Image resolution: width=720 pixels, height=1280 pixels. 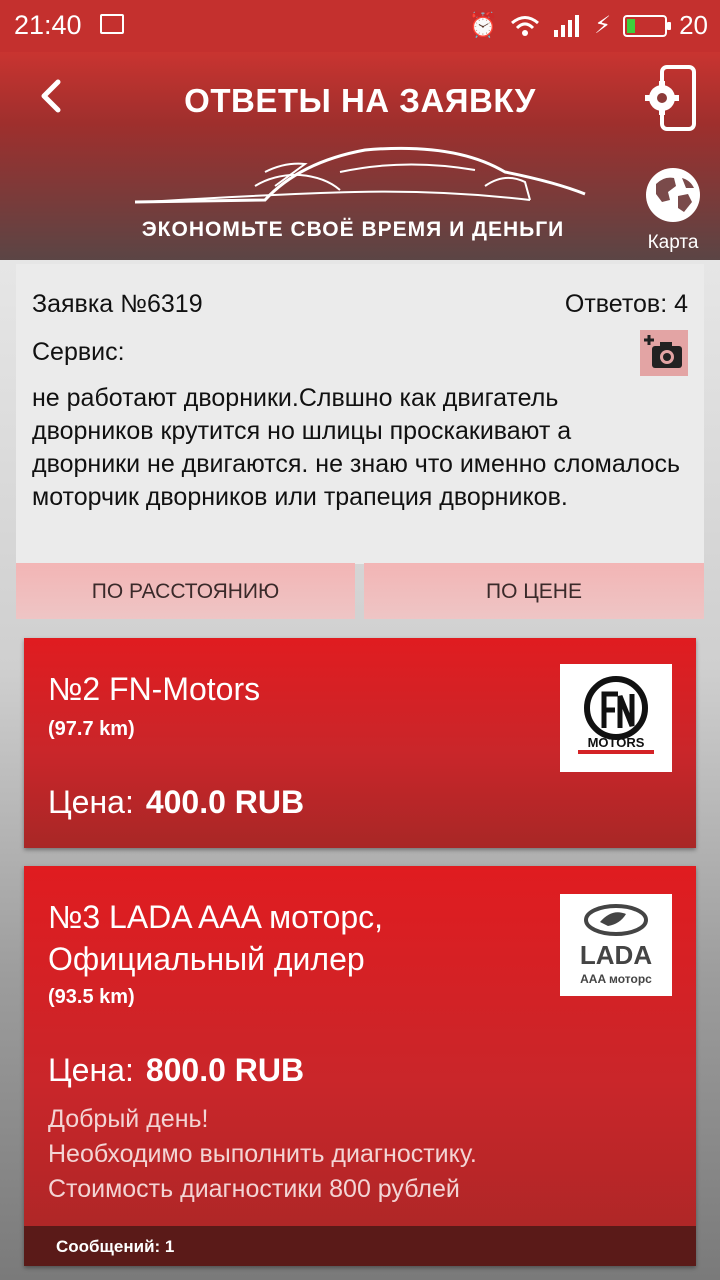 I want to click on fn-logo-text: MOTORS, so click(x=616, y=742).